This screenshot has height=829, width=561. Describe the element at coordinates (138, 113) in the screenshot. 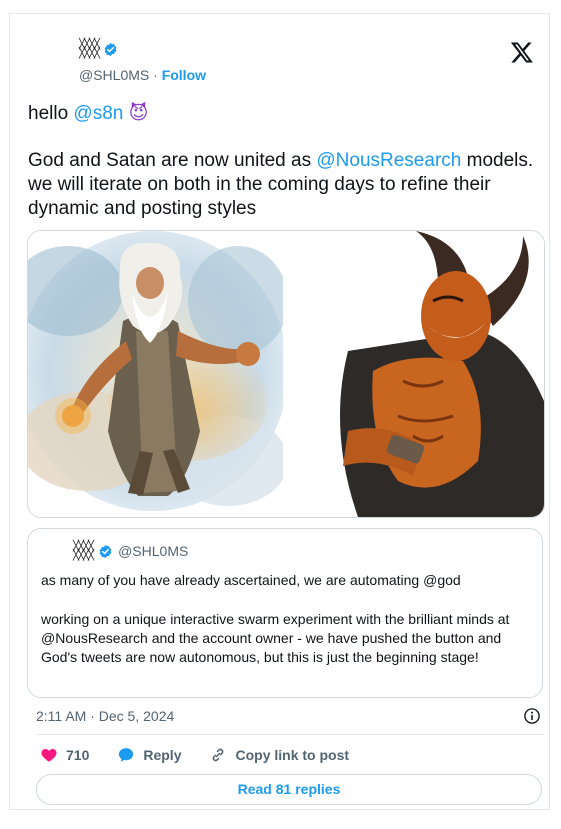

I see `smiling-devil-emoji-icon: 😈` at that location.